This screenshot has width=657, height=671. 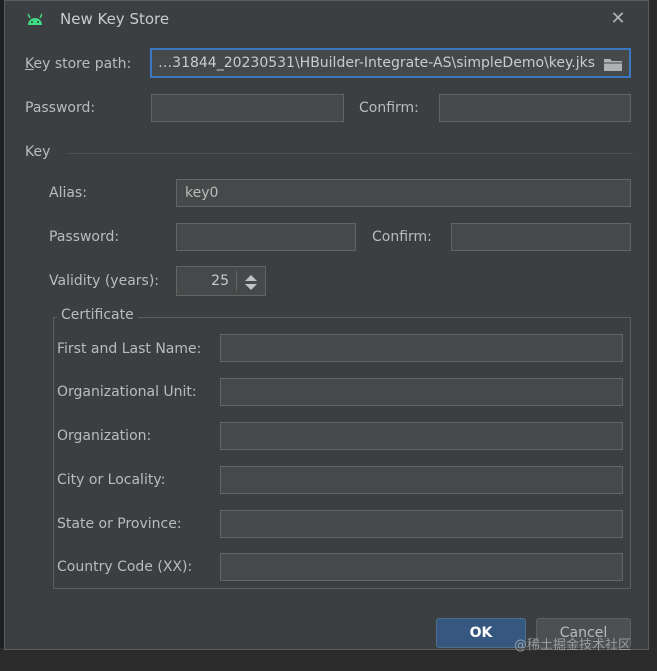 I want to click on key-confirm-label: Confirm:, so click(x=402, y=237).